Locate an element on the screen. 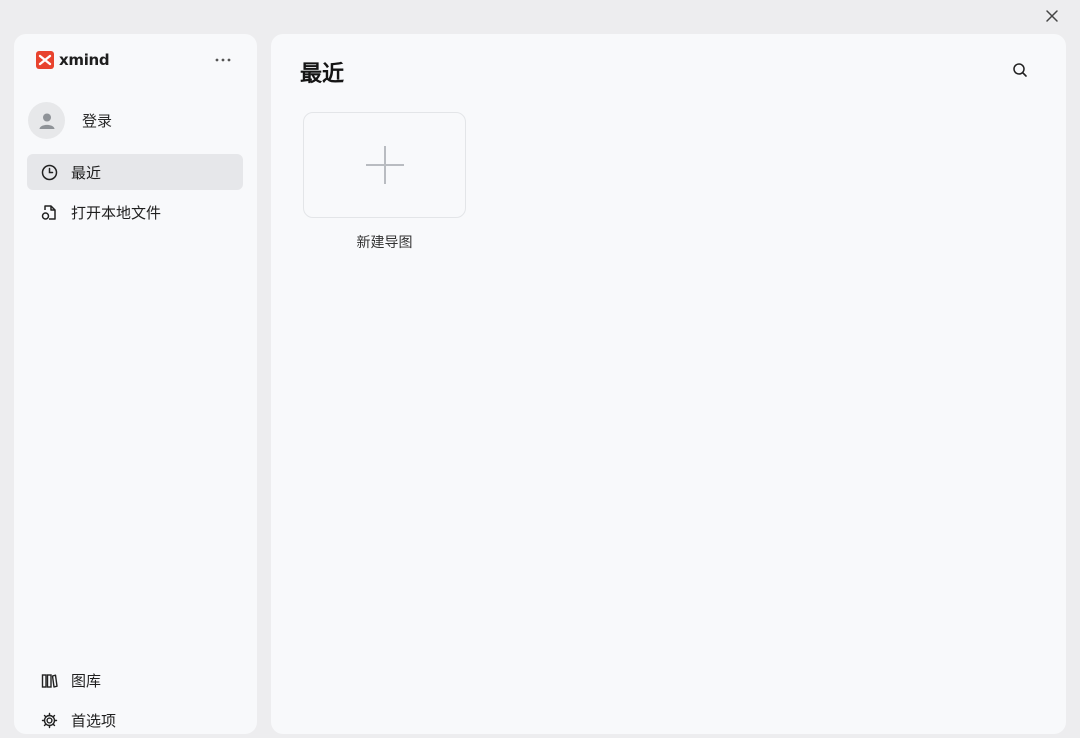  gear-icon is located at coordinates (49, 720).